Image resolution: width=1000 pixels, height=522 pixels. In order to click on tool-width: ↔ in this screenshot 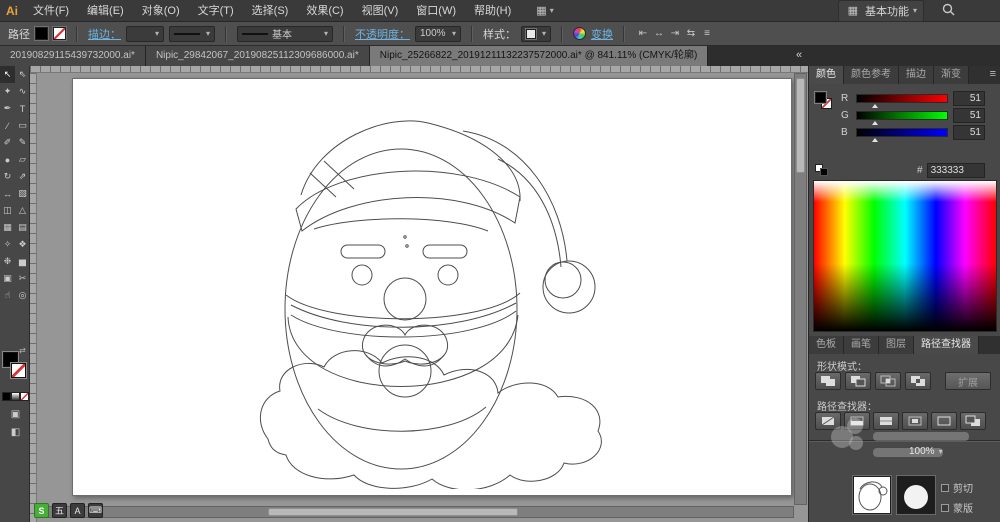, I will do `click(7, 193)`.